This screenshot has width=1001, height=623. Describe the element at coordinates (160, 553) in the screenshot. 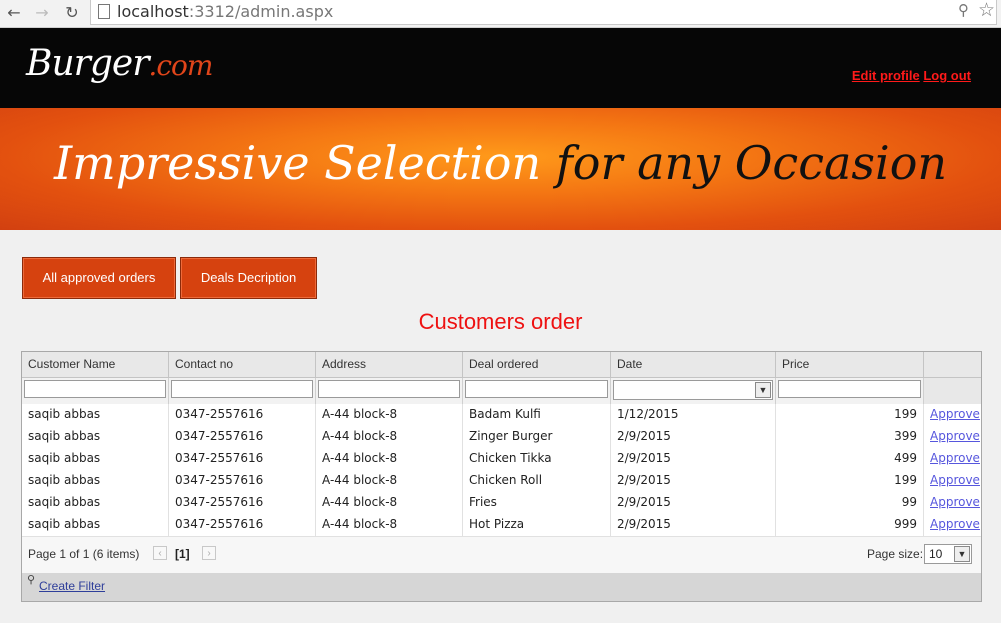

I see `prev-page-icon: ‹` at that location.